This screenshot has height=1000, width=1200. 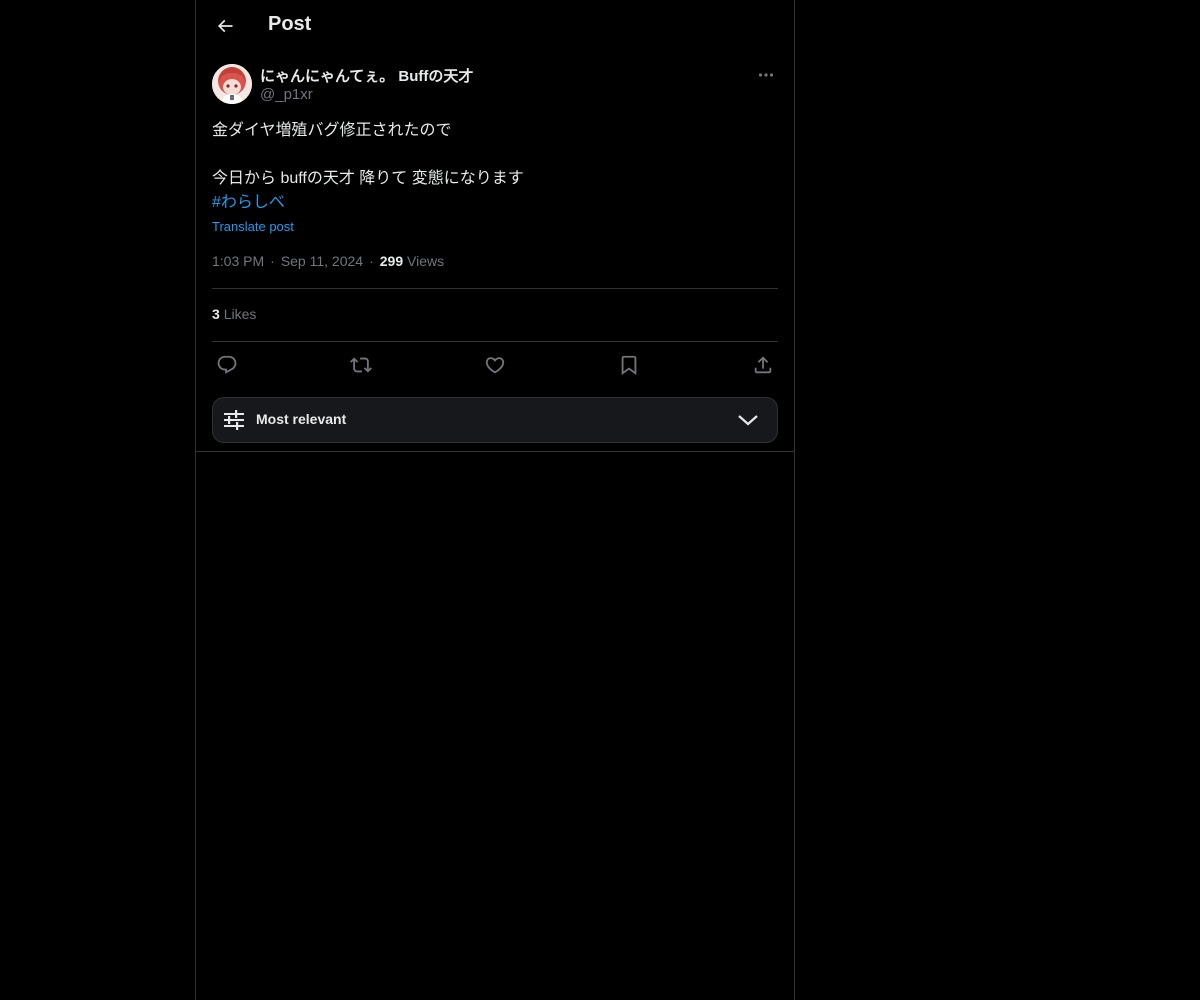 I want to click on heart-icon, so click(x=495, y=365).